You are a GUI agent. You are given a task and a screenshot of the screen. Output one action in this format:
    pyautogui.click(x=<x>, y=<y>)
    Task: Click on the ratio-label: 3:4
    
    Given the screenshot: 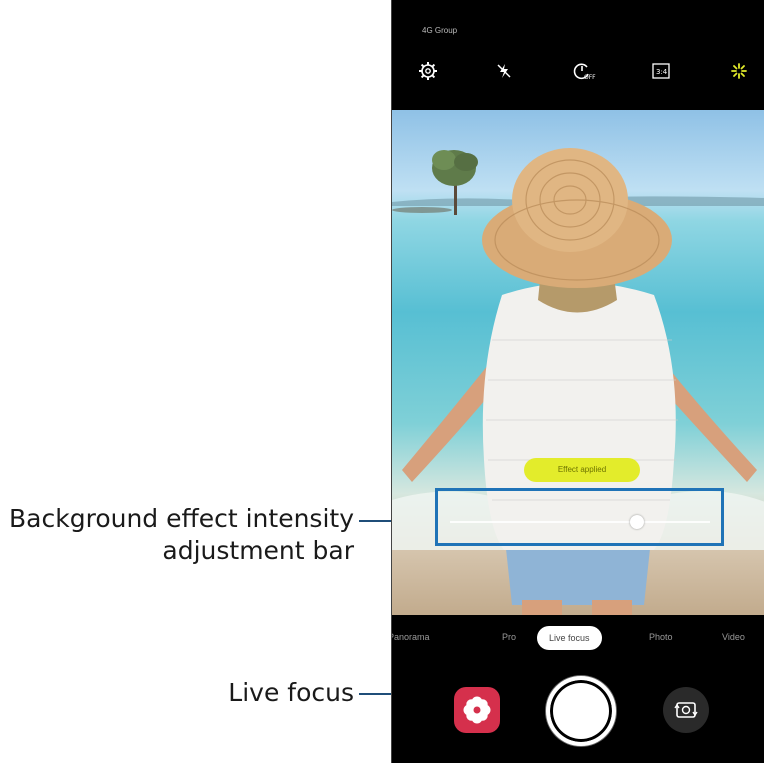 What is the action you would take?
    pyautogui.click(x=662, y=72)
    